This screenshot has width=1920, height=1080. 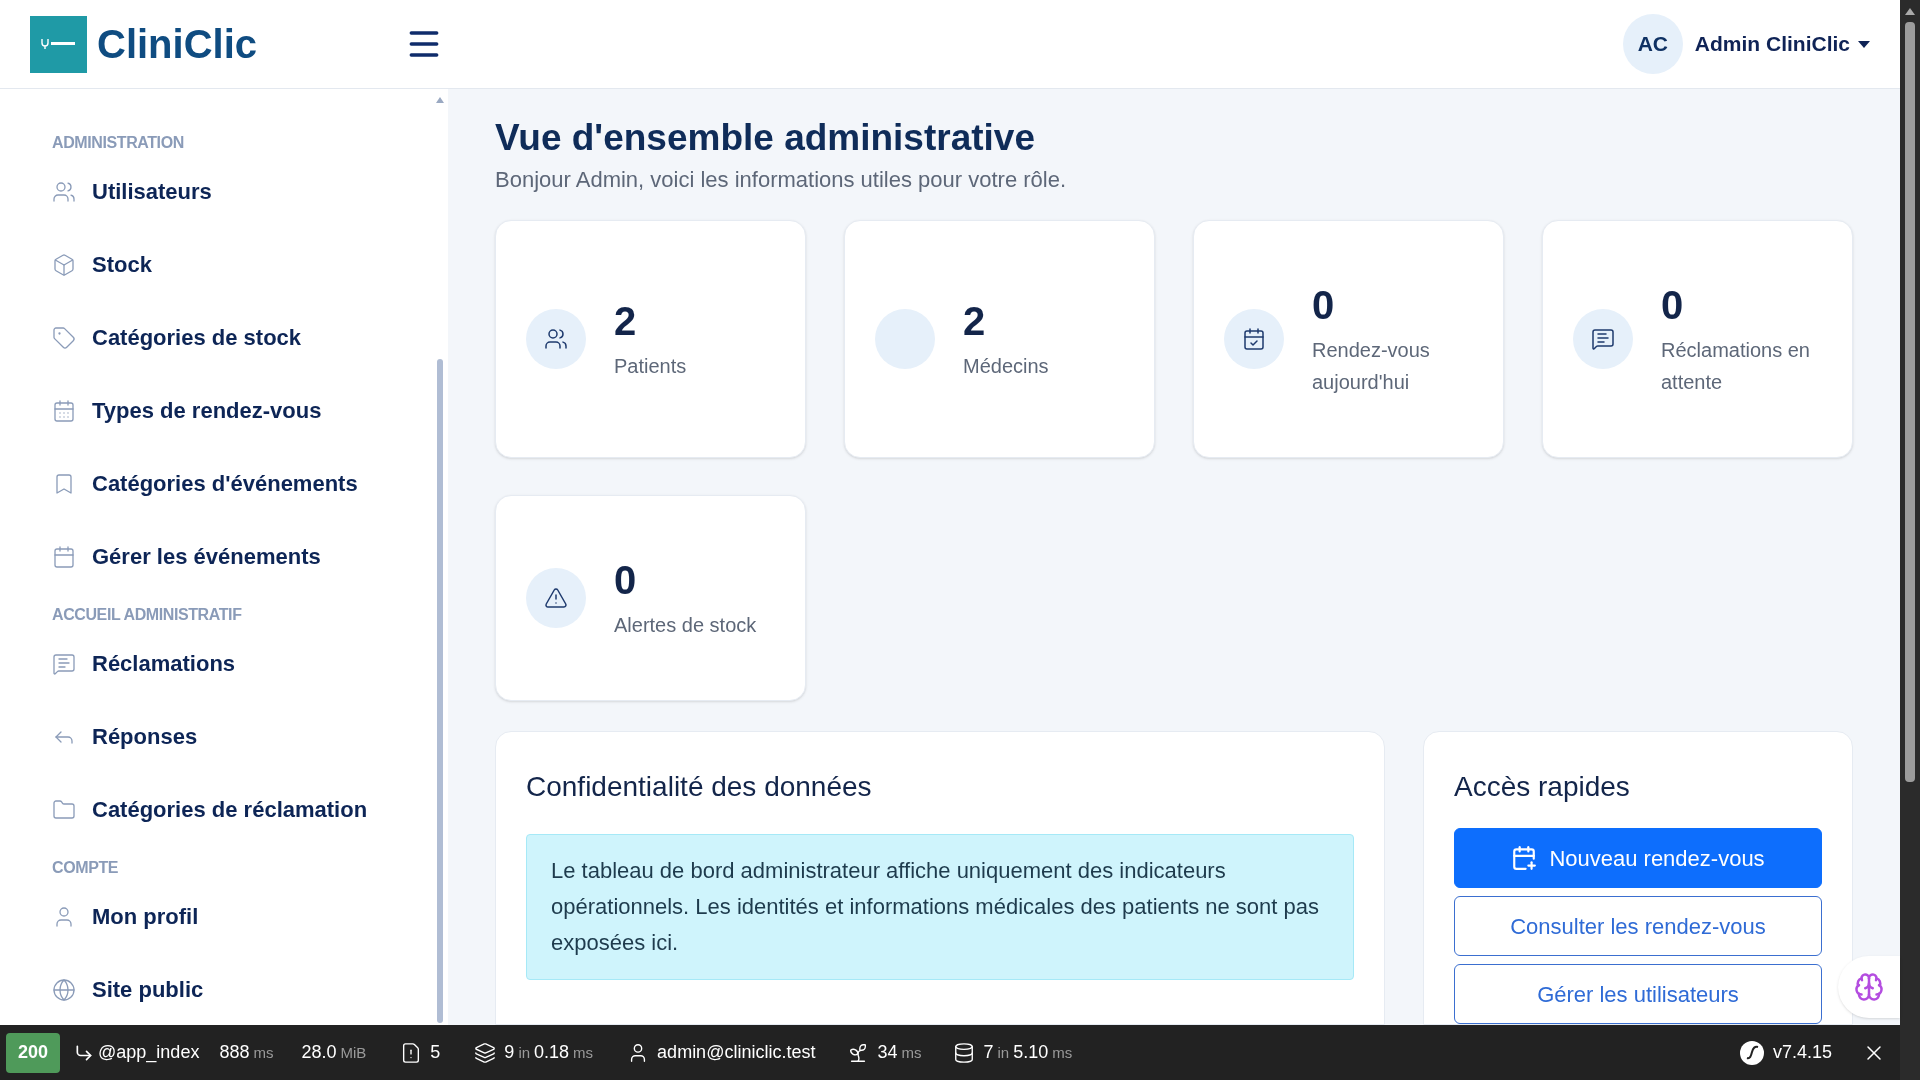 What do you see at coordinates (64, 337) in the screenshot?
I see `tag-icon` at bounding box center [64, 337].